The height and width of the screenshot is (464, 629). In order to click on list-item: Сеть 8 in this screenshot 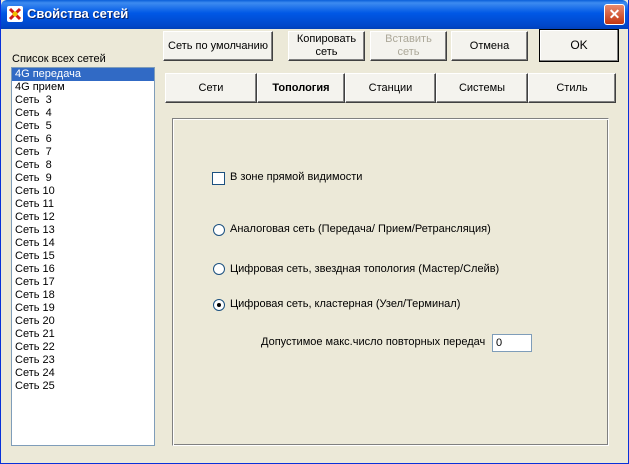, I will do `click(83, 165)`.